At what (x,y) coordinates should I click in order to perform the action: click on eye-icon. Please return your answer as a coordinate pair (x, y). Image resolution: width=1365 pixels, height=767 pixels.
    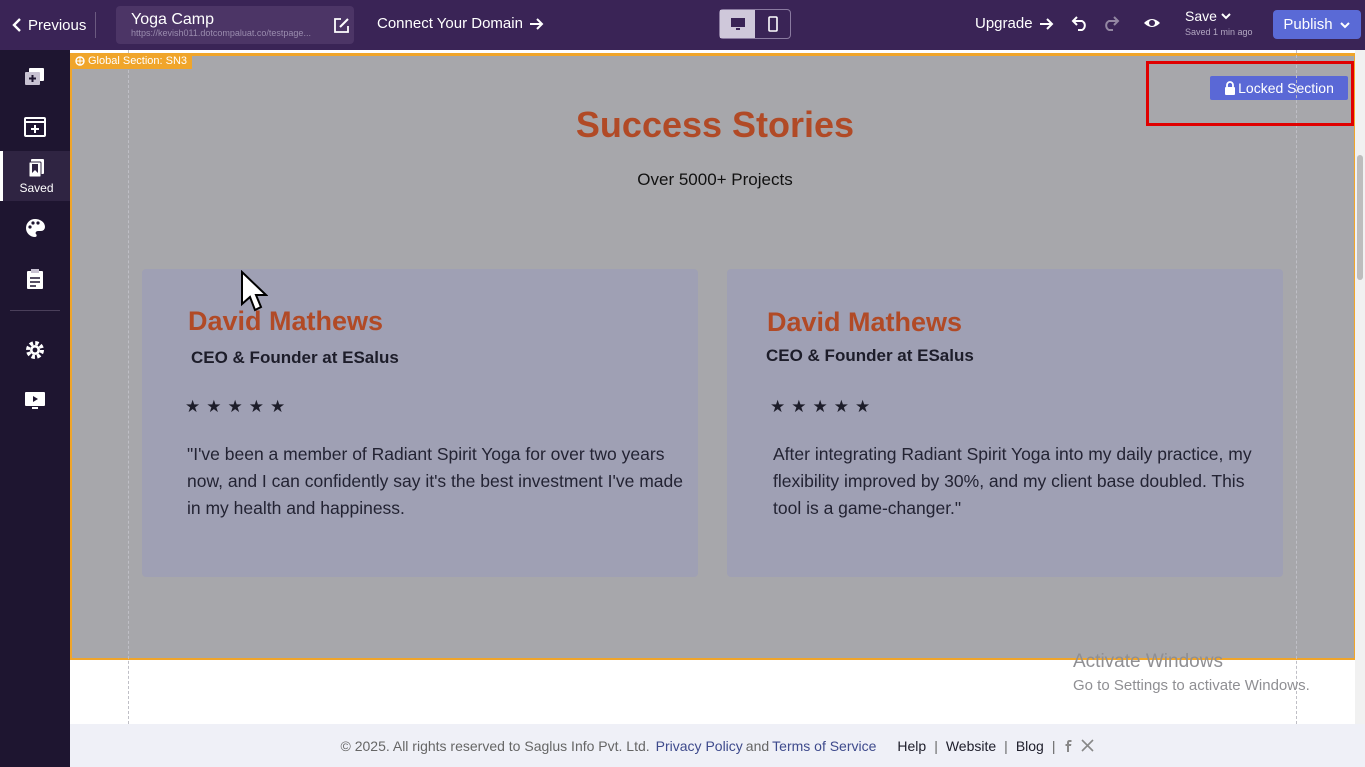
    Looking at the image, I should click on (1152, 23).